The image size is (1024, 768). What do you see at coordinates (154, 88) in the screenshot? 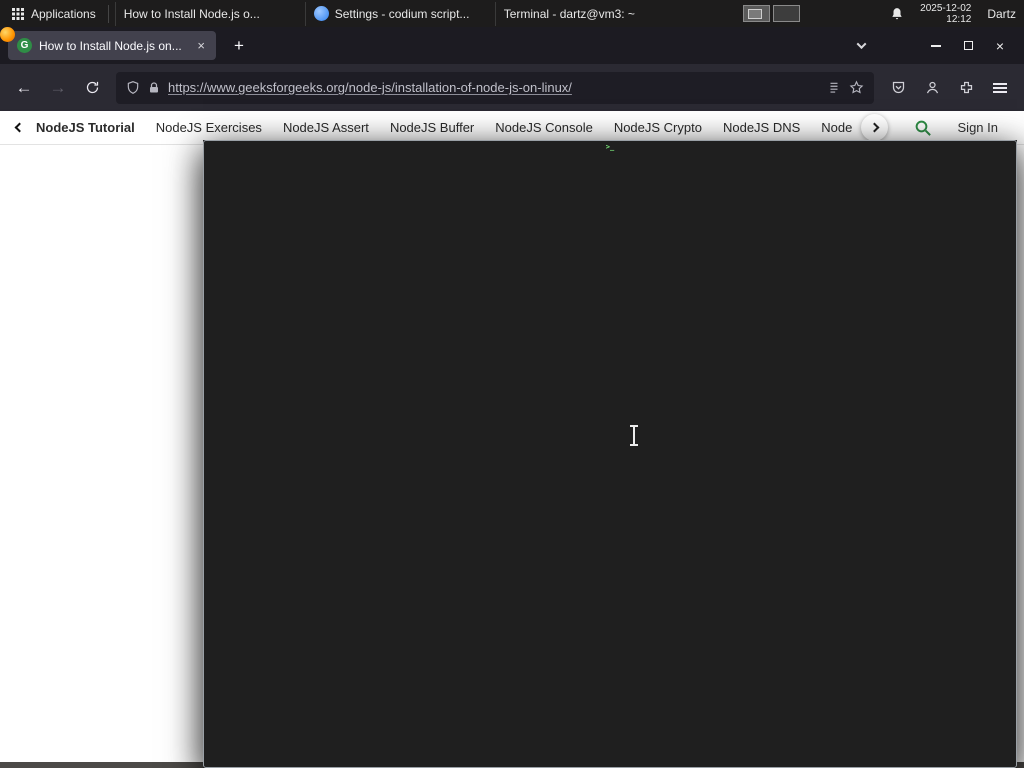
I see `lock-icon` at bounding box center [154, 88].